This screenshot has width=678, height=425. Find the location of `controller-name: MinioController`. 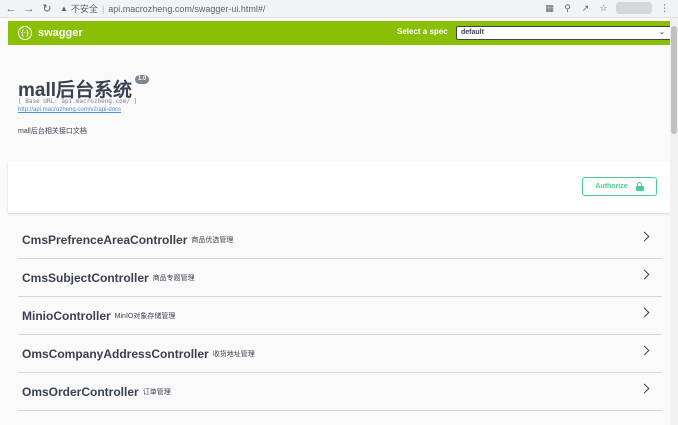

controller-name: MinioController is located at coordinates (66, 316).